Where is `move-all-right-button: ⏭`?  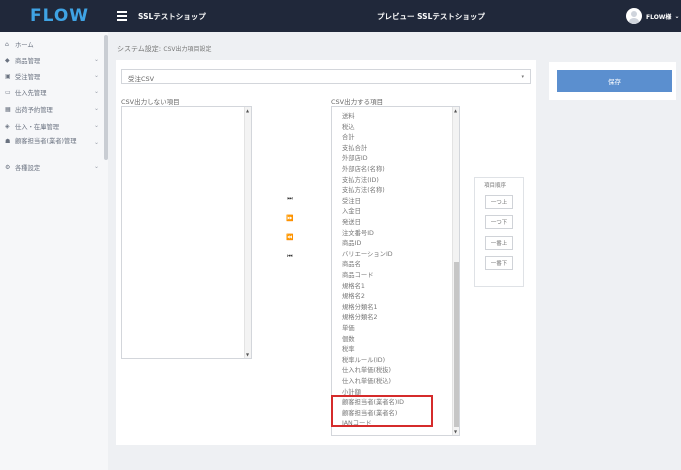
move-all-right-button: ⏭ is located at coordinates (290, 199).